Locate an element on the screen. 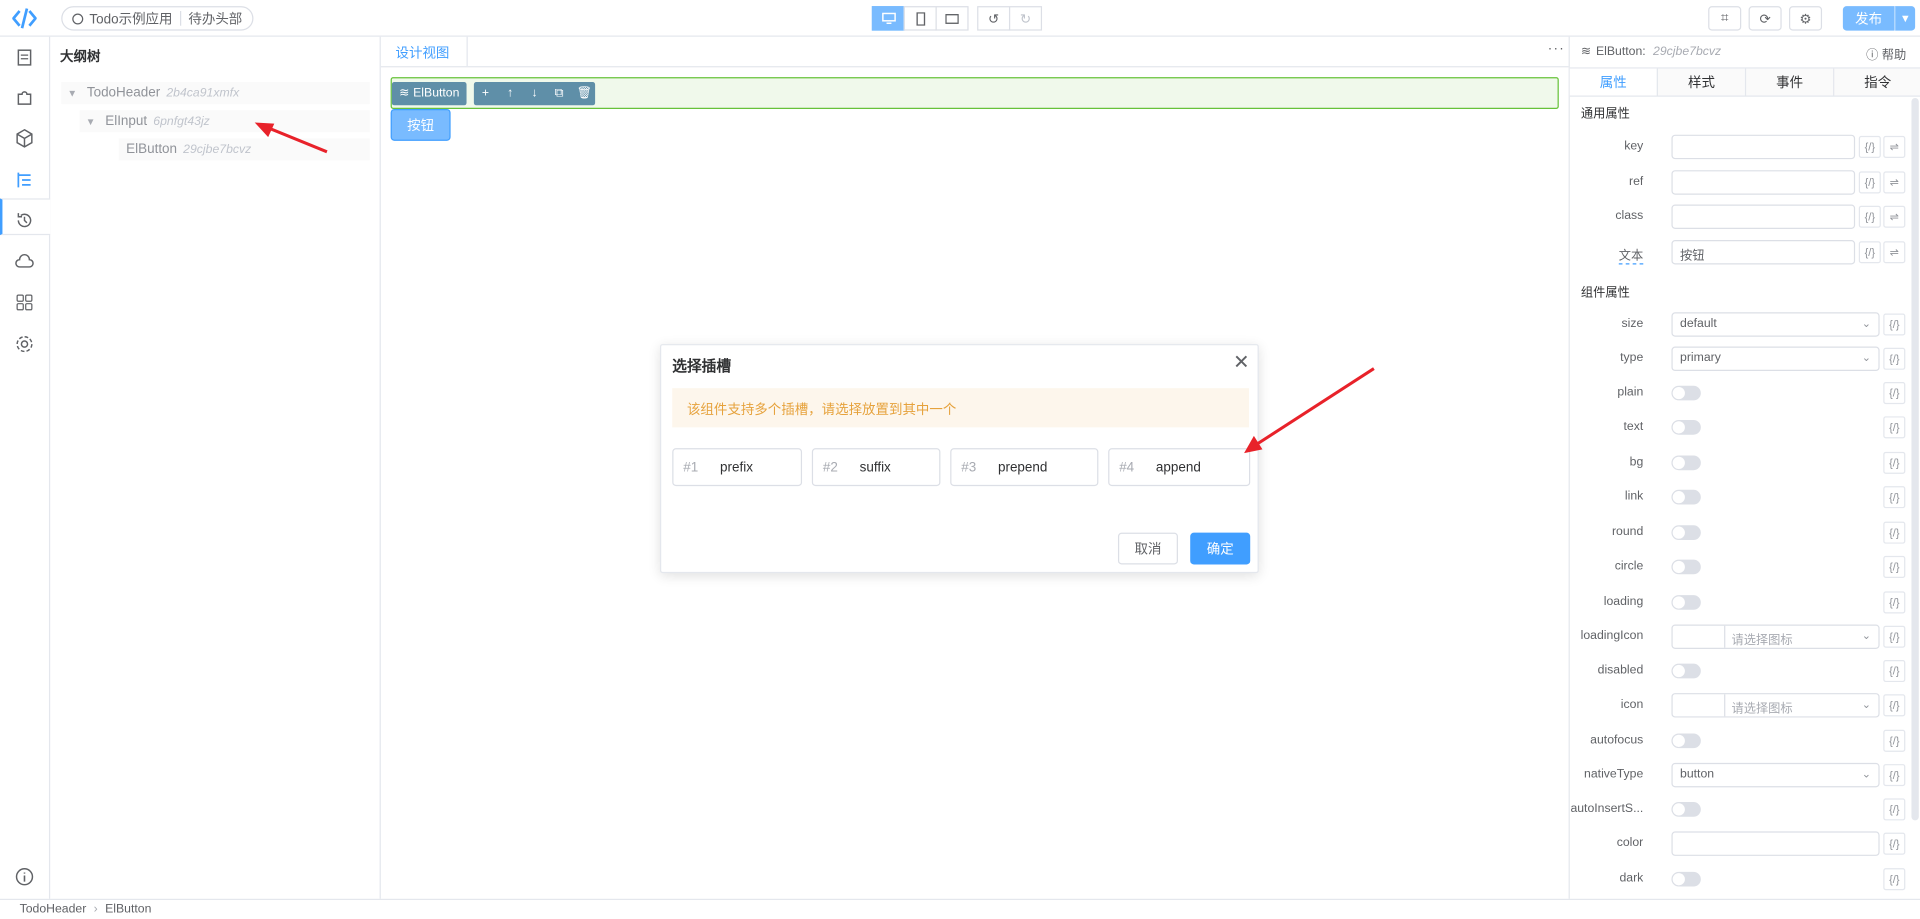 The image size is (1920, 919). tab-attributes: 属性 is located at coordinates (1613, 82).